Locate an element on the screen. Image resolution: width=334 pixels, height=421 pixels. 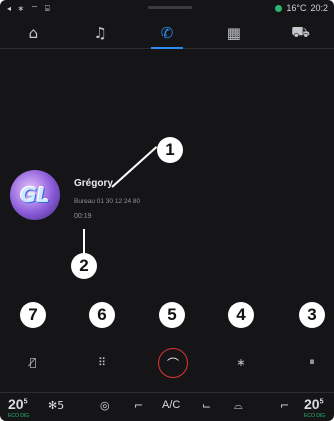
left-temp-value: 20 is located at coordinates (16, 404).